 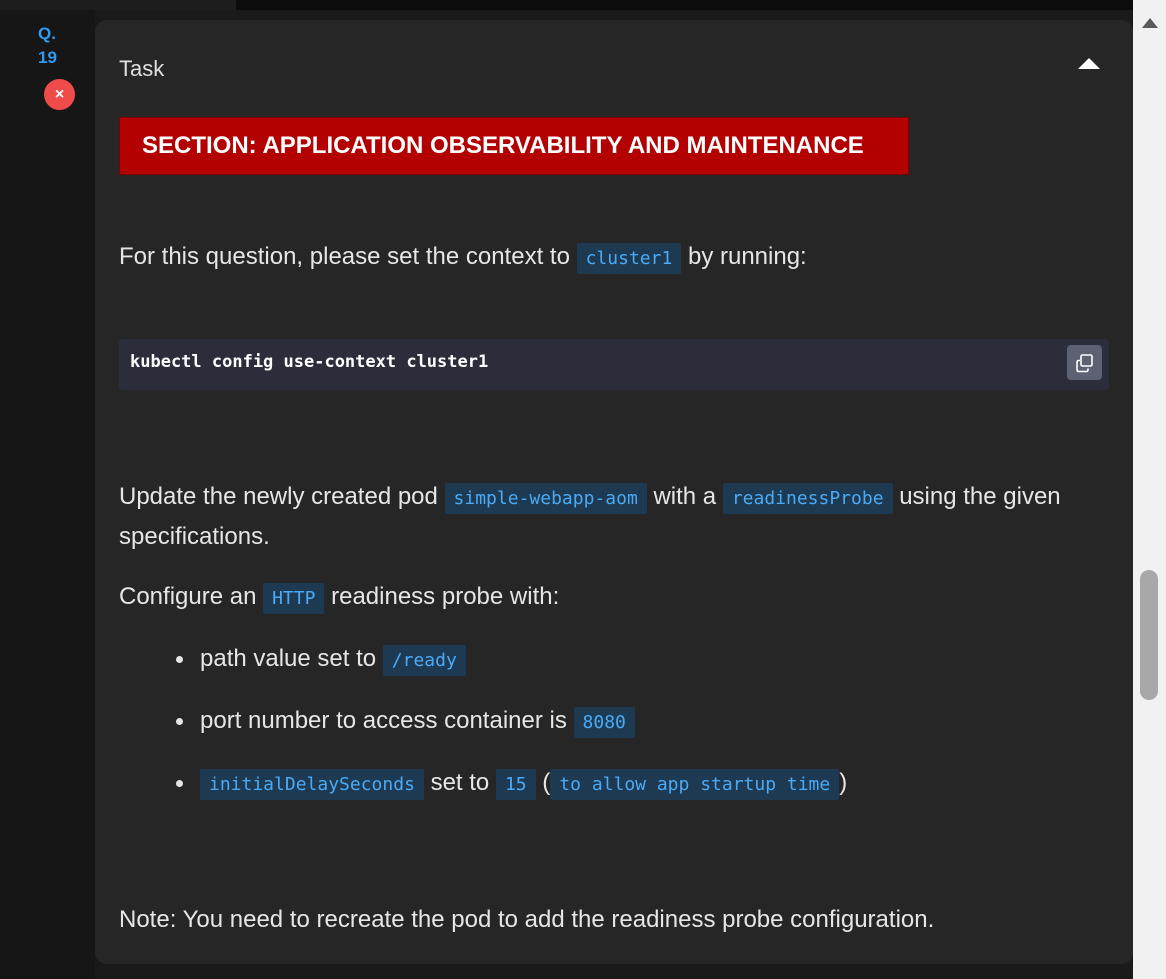 I want to click on incorrect-status-icon: ×, so click(x=59, y=94).